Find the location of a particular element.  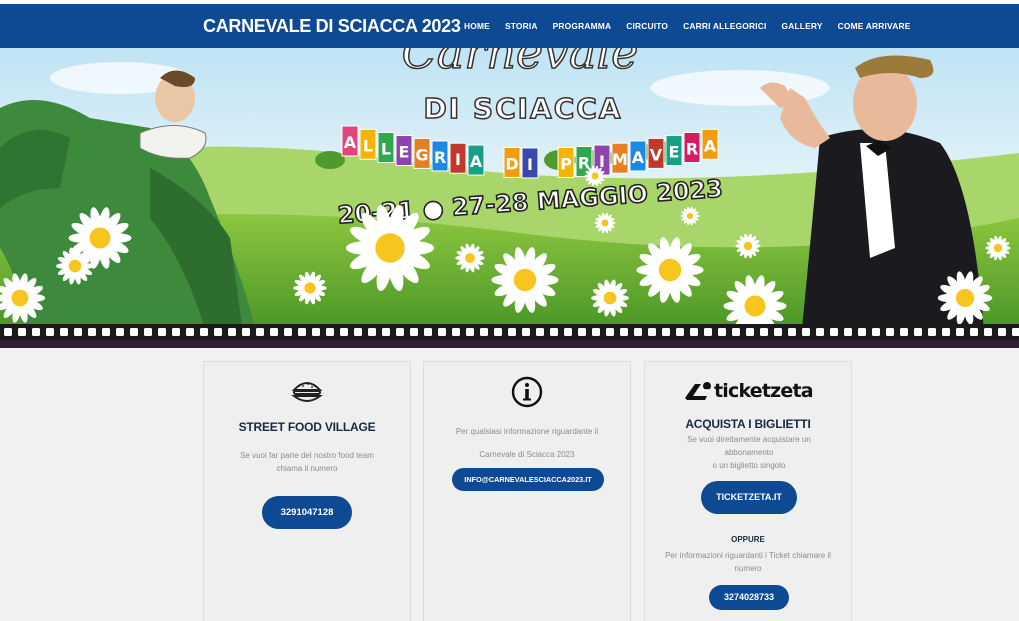

card-tickets-text-line1: Se vuoi direttamente acquistare un is located at coordinates (749, 439).